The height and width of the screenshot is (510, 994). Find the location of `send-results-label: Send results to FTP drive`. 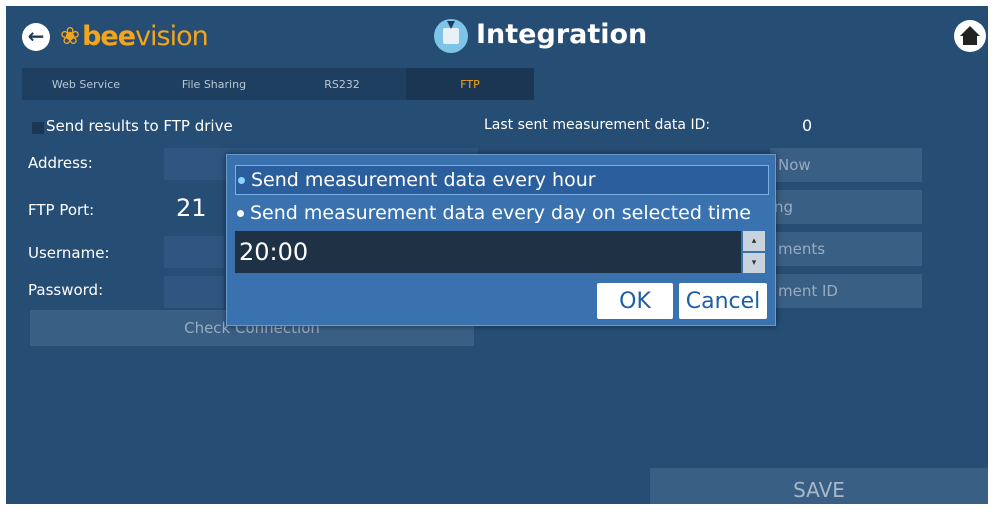

send-results-label: Send results to FTP drive is located at coordinates (139, 126).